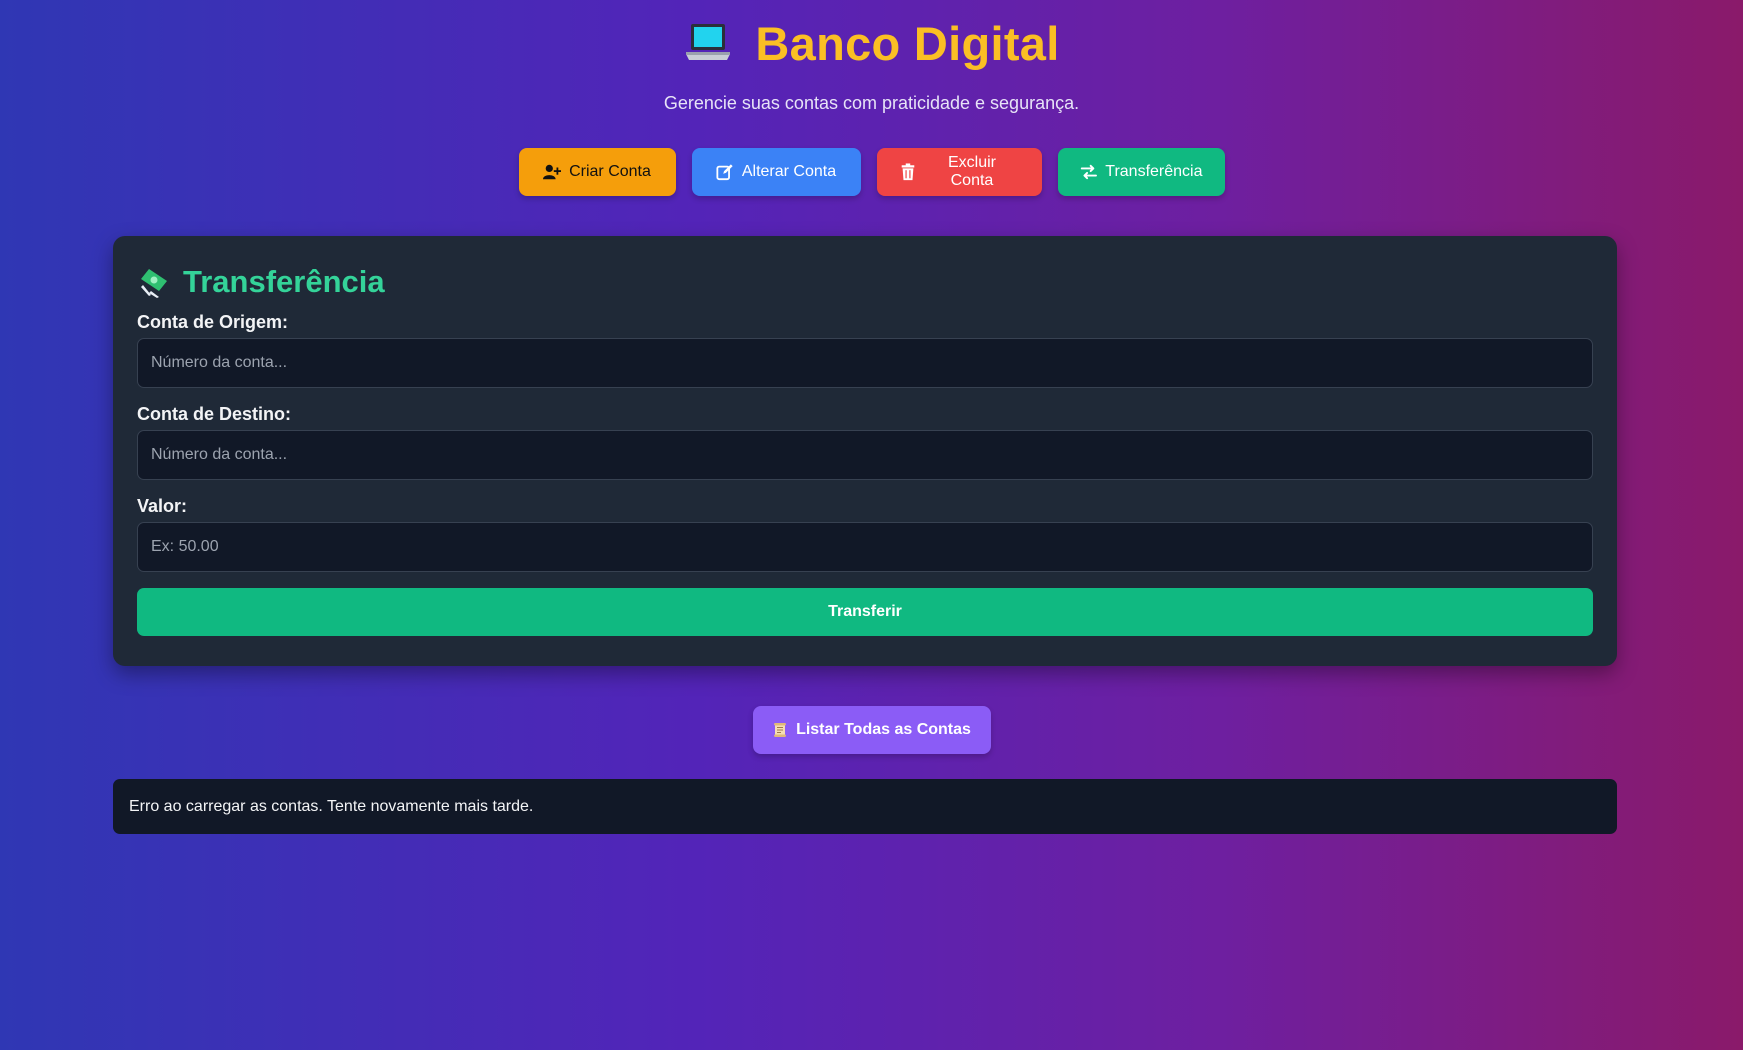 Image resolution: width=1743 pixels, height=1050 pixels. I want to click on destination-field-group: Conta de Destino:, so click(865, 442).